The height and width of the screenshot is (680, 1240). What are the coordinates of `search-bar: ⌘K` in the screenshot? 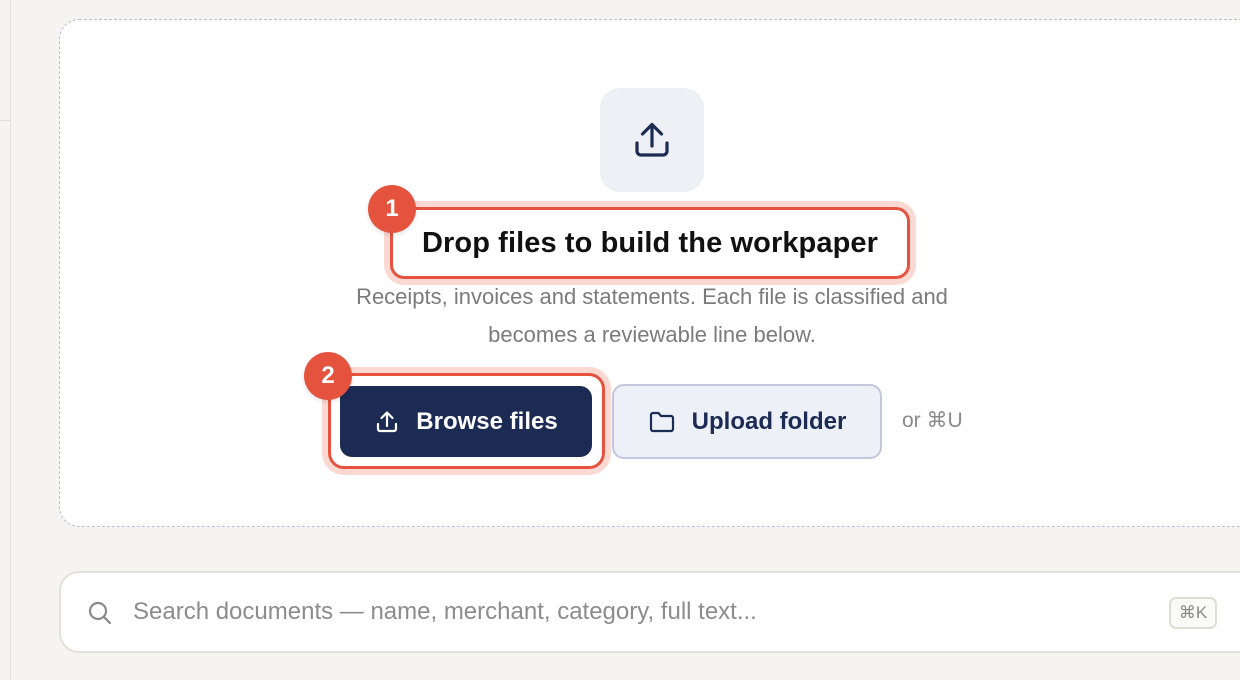 It's located at (649, 612).